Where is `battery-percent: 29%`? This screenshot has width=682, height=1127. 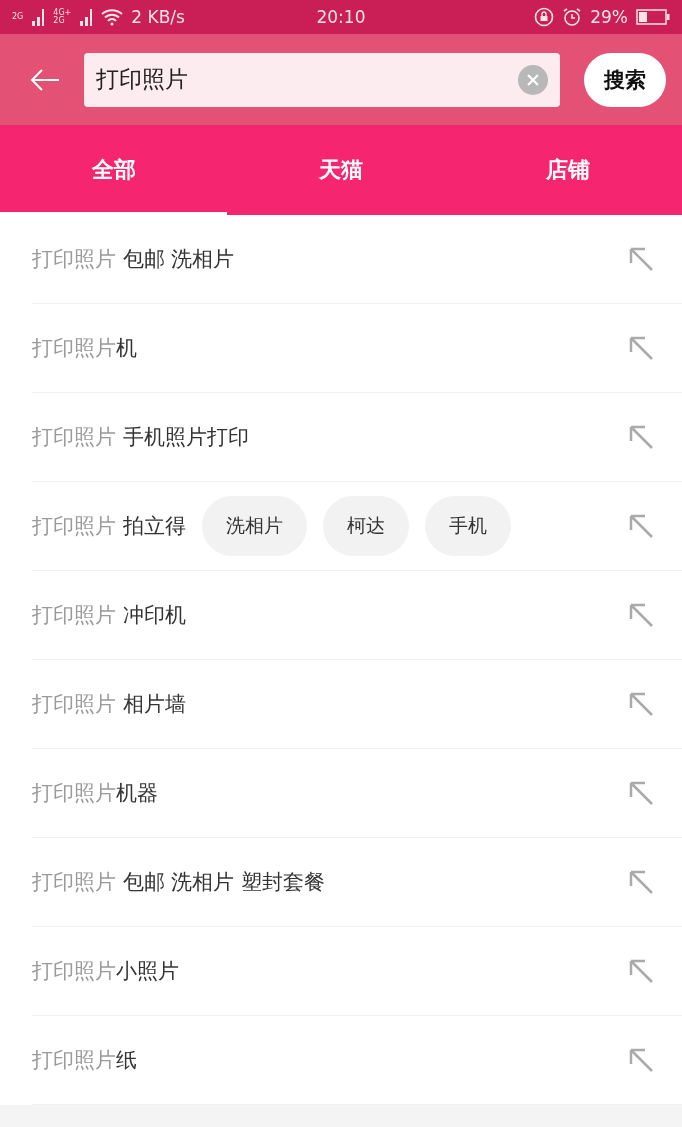 battery-percent: 29% is located at coordinates (609, 17).